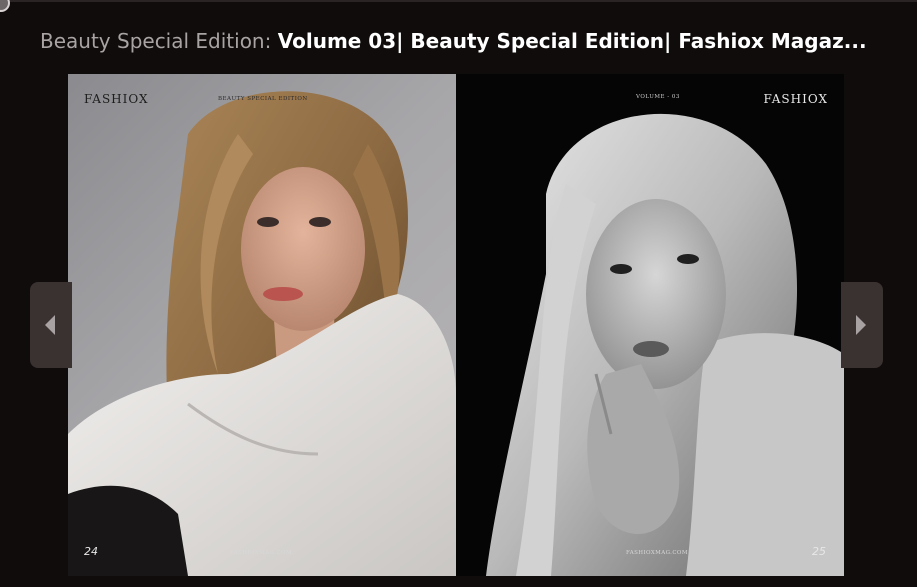  I want to click on page-number: 25, so click(819, 551).